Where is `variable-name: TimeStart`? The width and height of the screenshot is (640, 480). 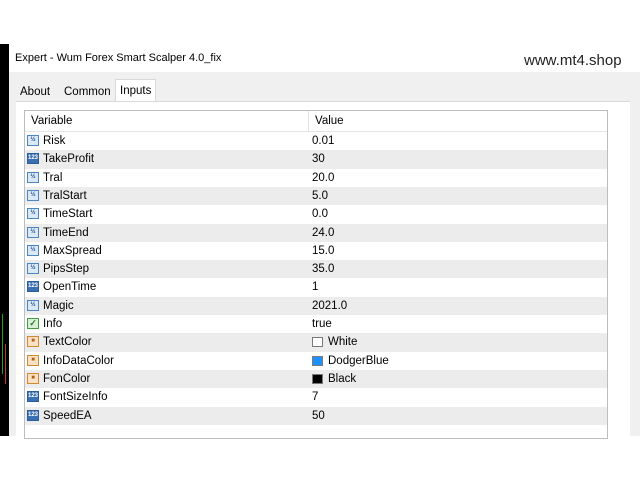
variable-name: TimeStart is located at coordinates (68, 214).